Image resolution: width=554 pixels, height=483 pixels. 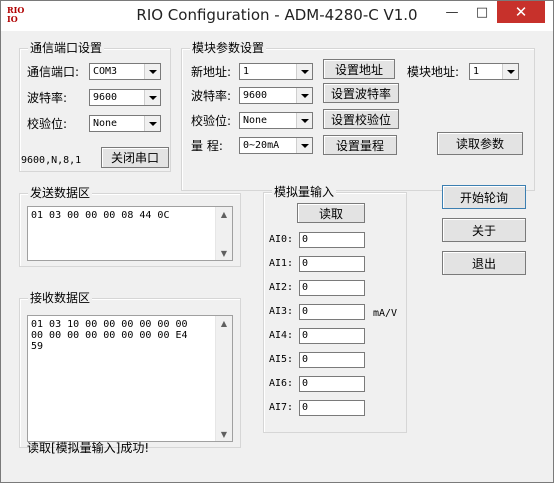 What do you see at coordinates (60, 193) in the screenshot?
I see `send-group-title: 发送数据区` at bounding box center [60, 193].